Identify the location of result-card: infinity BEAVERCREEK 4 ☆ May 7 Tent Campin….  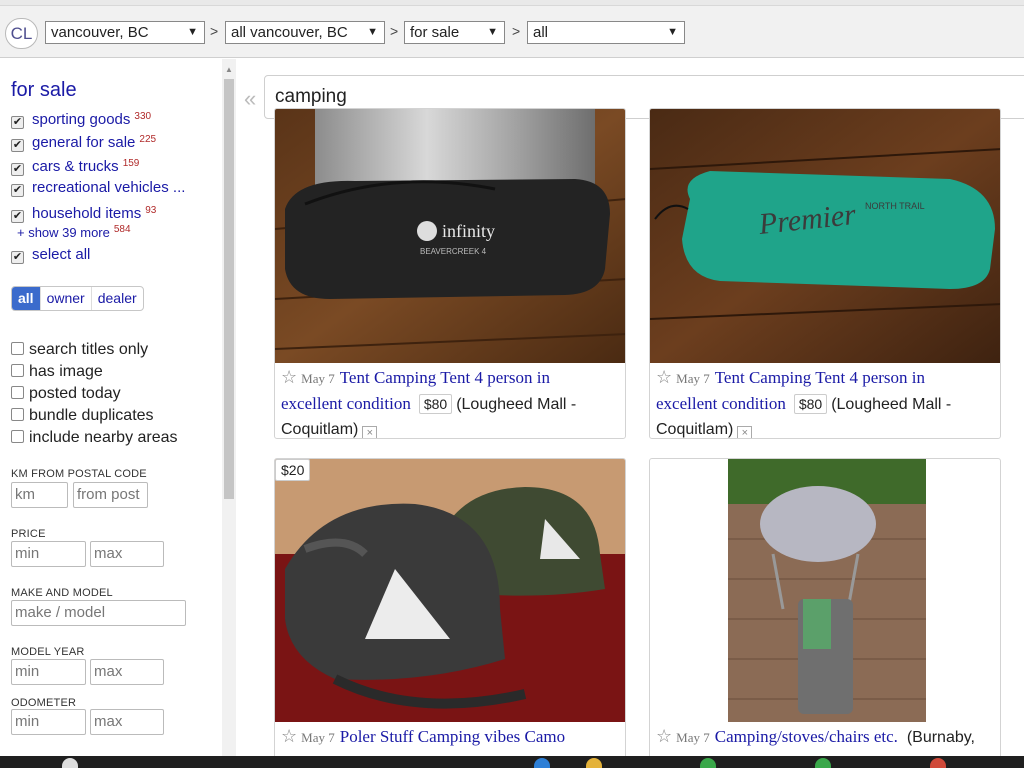
(450, 273).